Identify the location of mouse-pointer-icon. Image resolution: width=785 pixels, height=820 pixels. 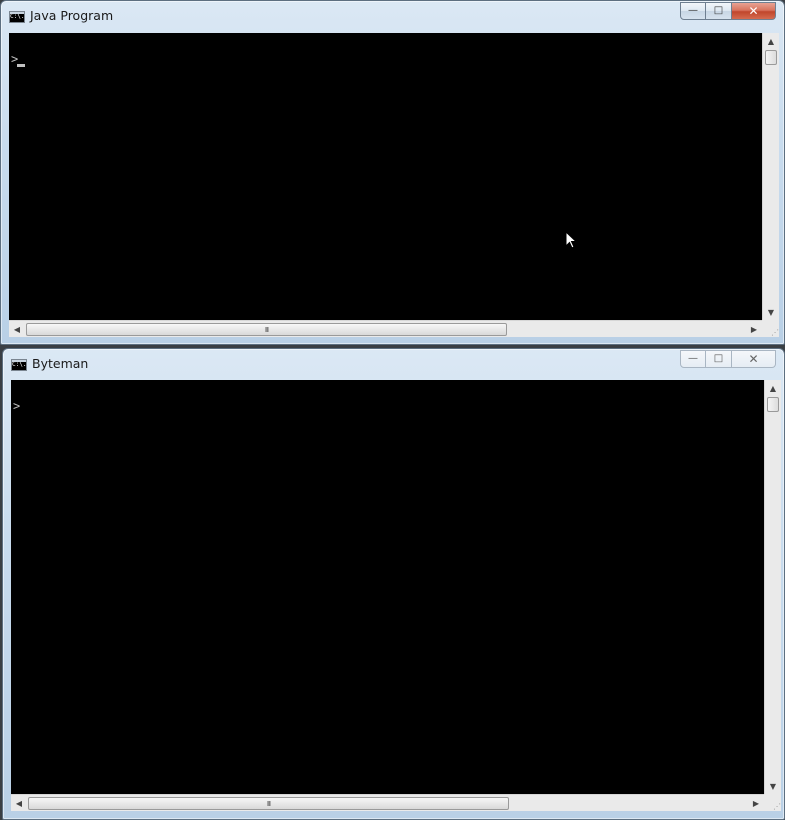
(571, 240).